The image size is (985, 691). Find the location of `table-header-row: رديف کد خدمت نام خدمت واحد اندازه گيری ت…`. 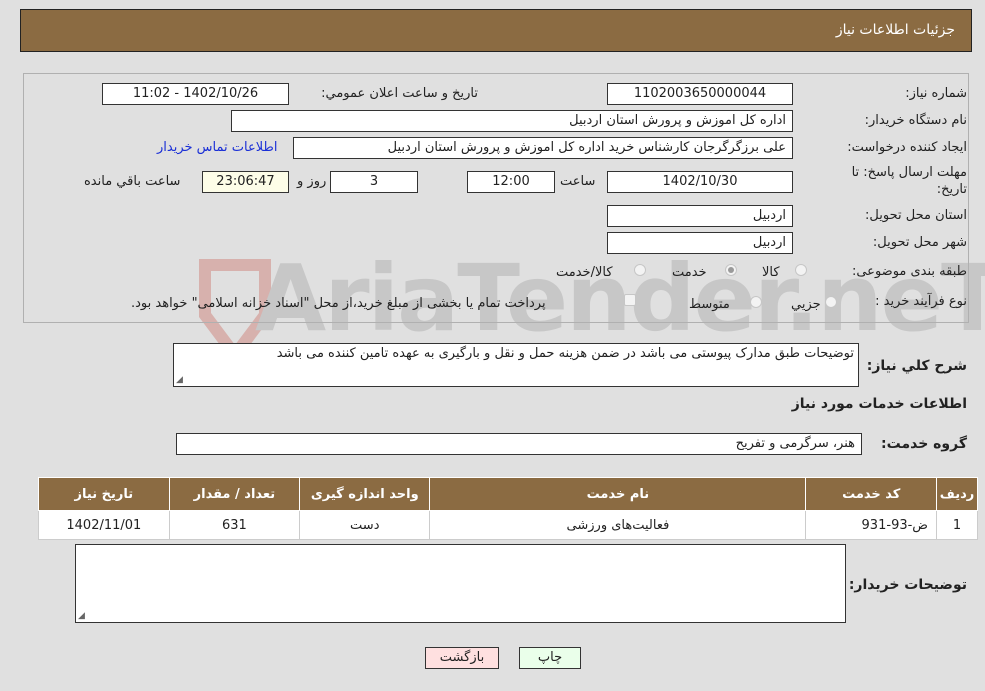

table-header-row: رديف کد خدمت نام خدمت واحد اندازه گيری ت… is located at coordinates (508, 494).